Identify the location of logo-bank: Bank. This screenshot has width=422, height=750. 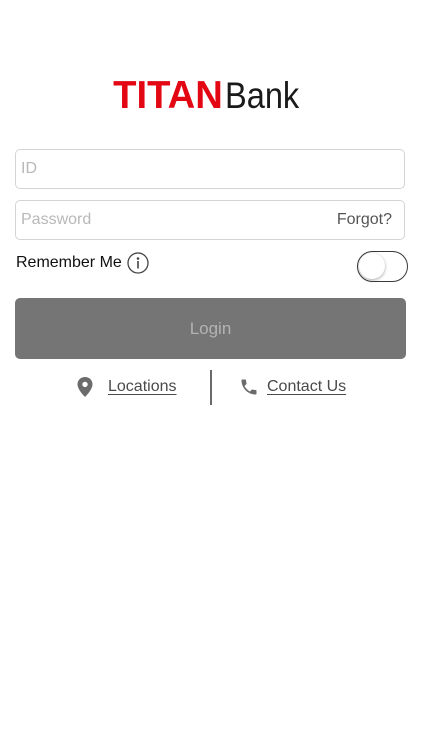
(262, 95).